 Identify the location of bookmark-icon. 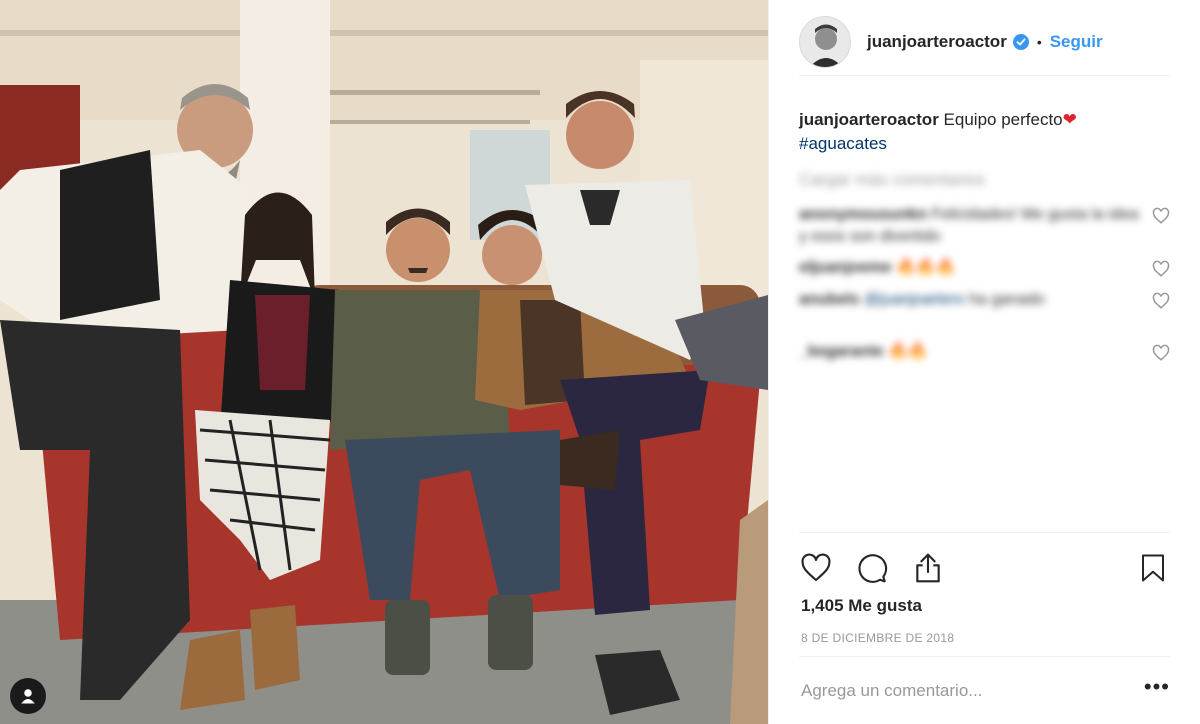
(1153, 567).